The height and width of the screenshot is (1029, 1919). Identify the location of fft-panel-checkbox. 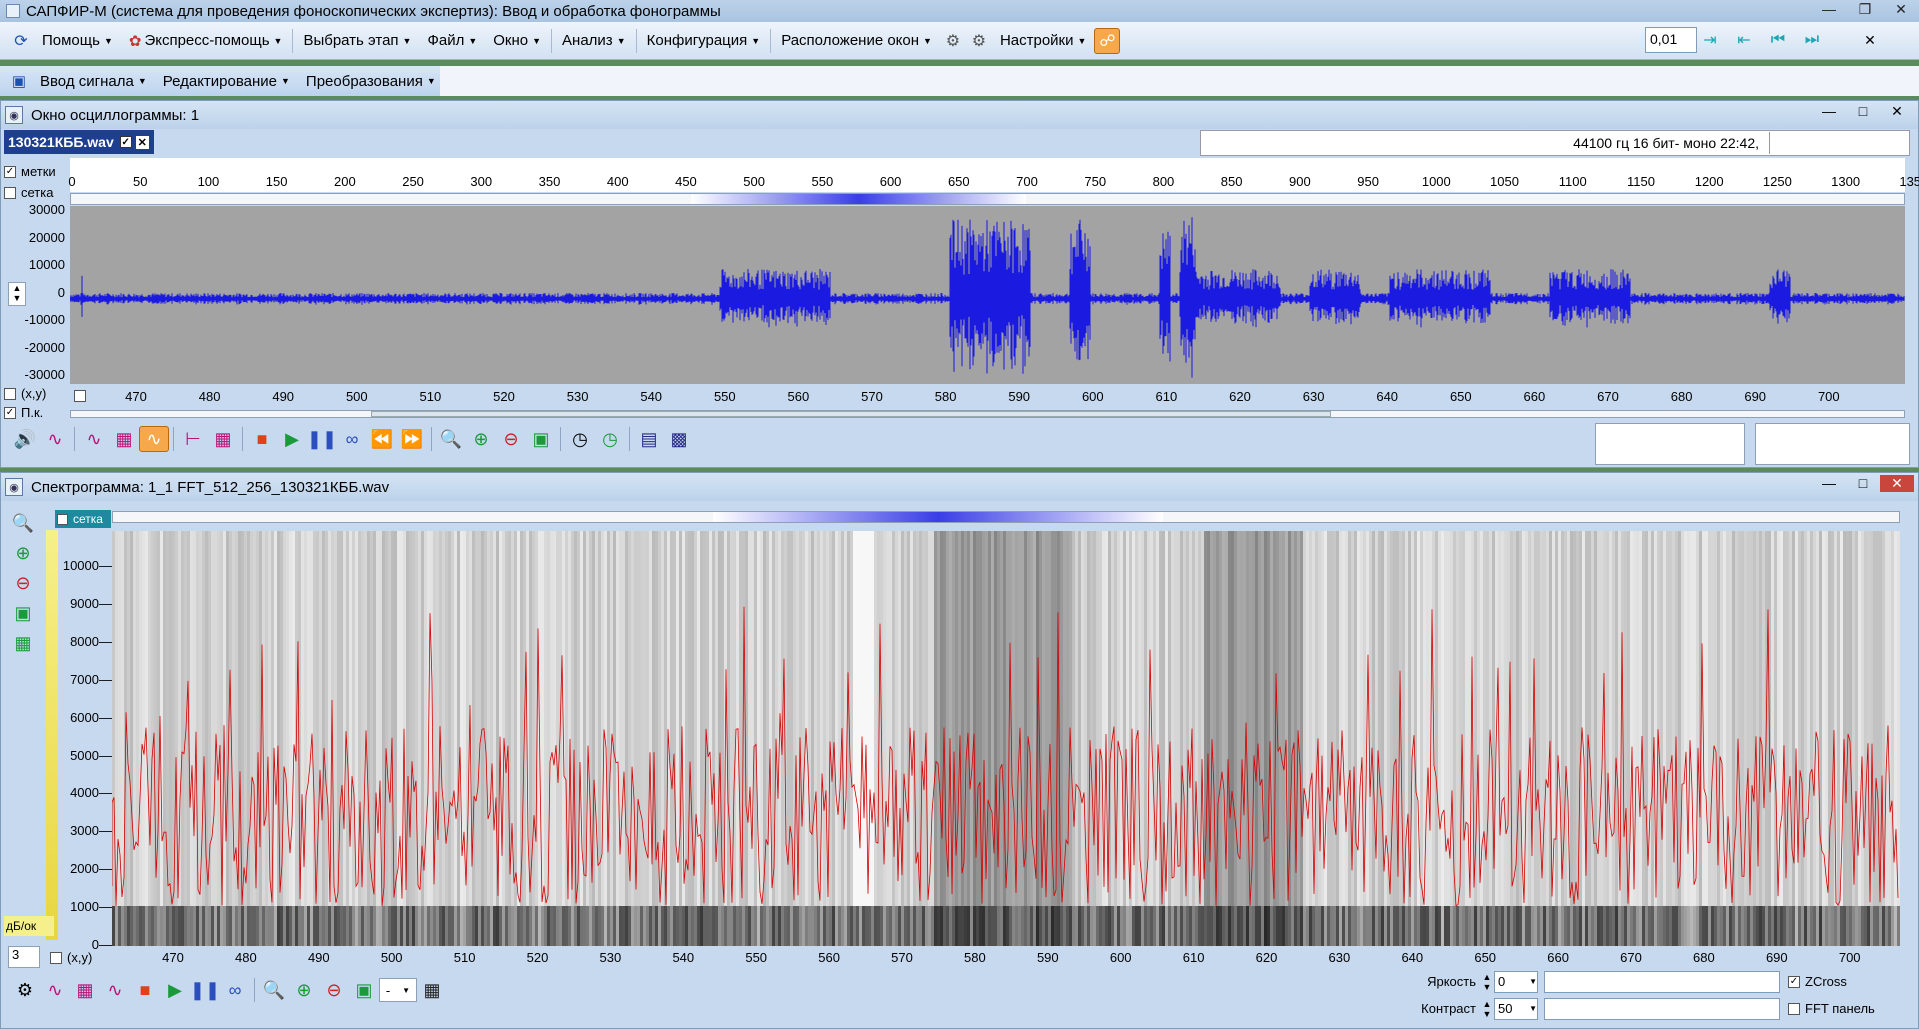
(1794, 1008).